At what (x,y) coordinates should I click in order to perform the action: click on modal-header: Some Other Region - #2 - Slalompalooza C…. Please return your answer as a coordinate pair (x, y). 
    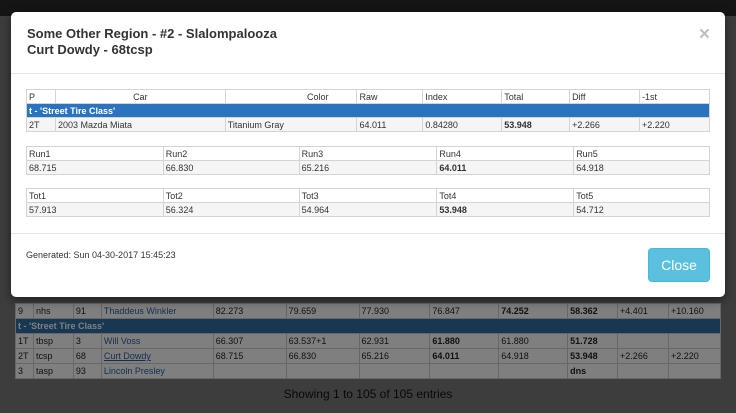
    Looking at the image, I should click on (368, 43).